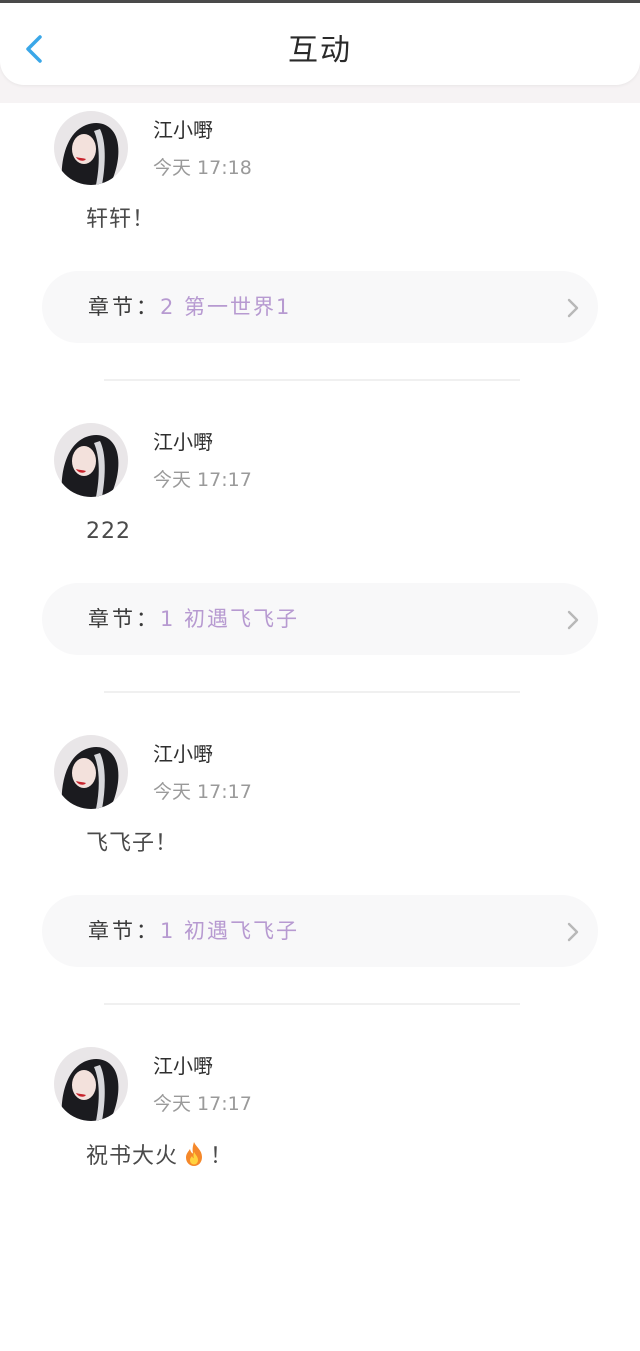 The image size is (640, 1351). I want to click on chapter-name: 2 第一世界1, so click(226, 307).